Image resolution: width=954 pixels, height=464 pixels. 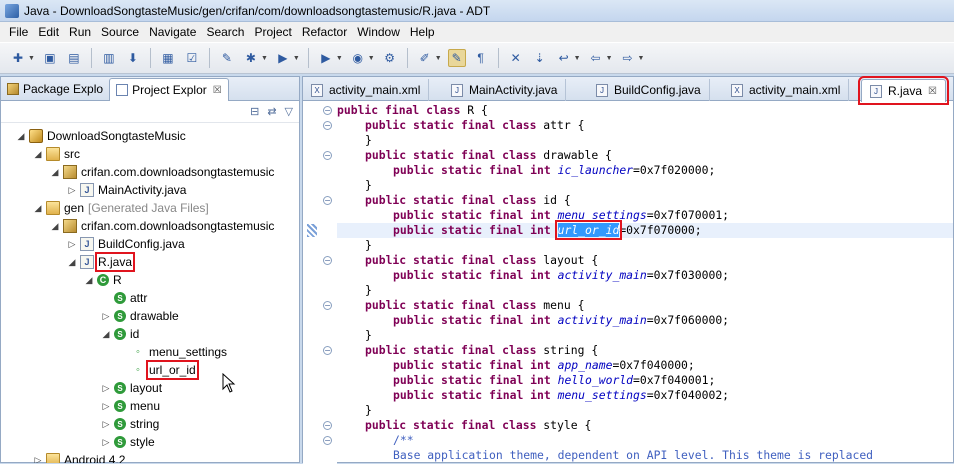 I want to click on checkbox-icon: ☑, so click(x=192, y=58).